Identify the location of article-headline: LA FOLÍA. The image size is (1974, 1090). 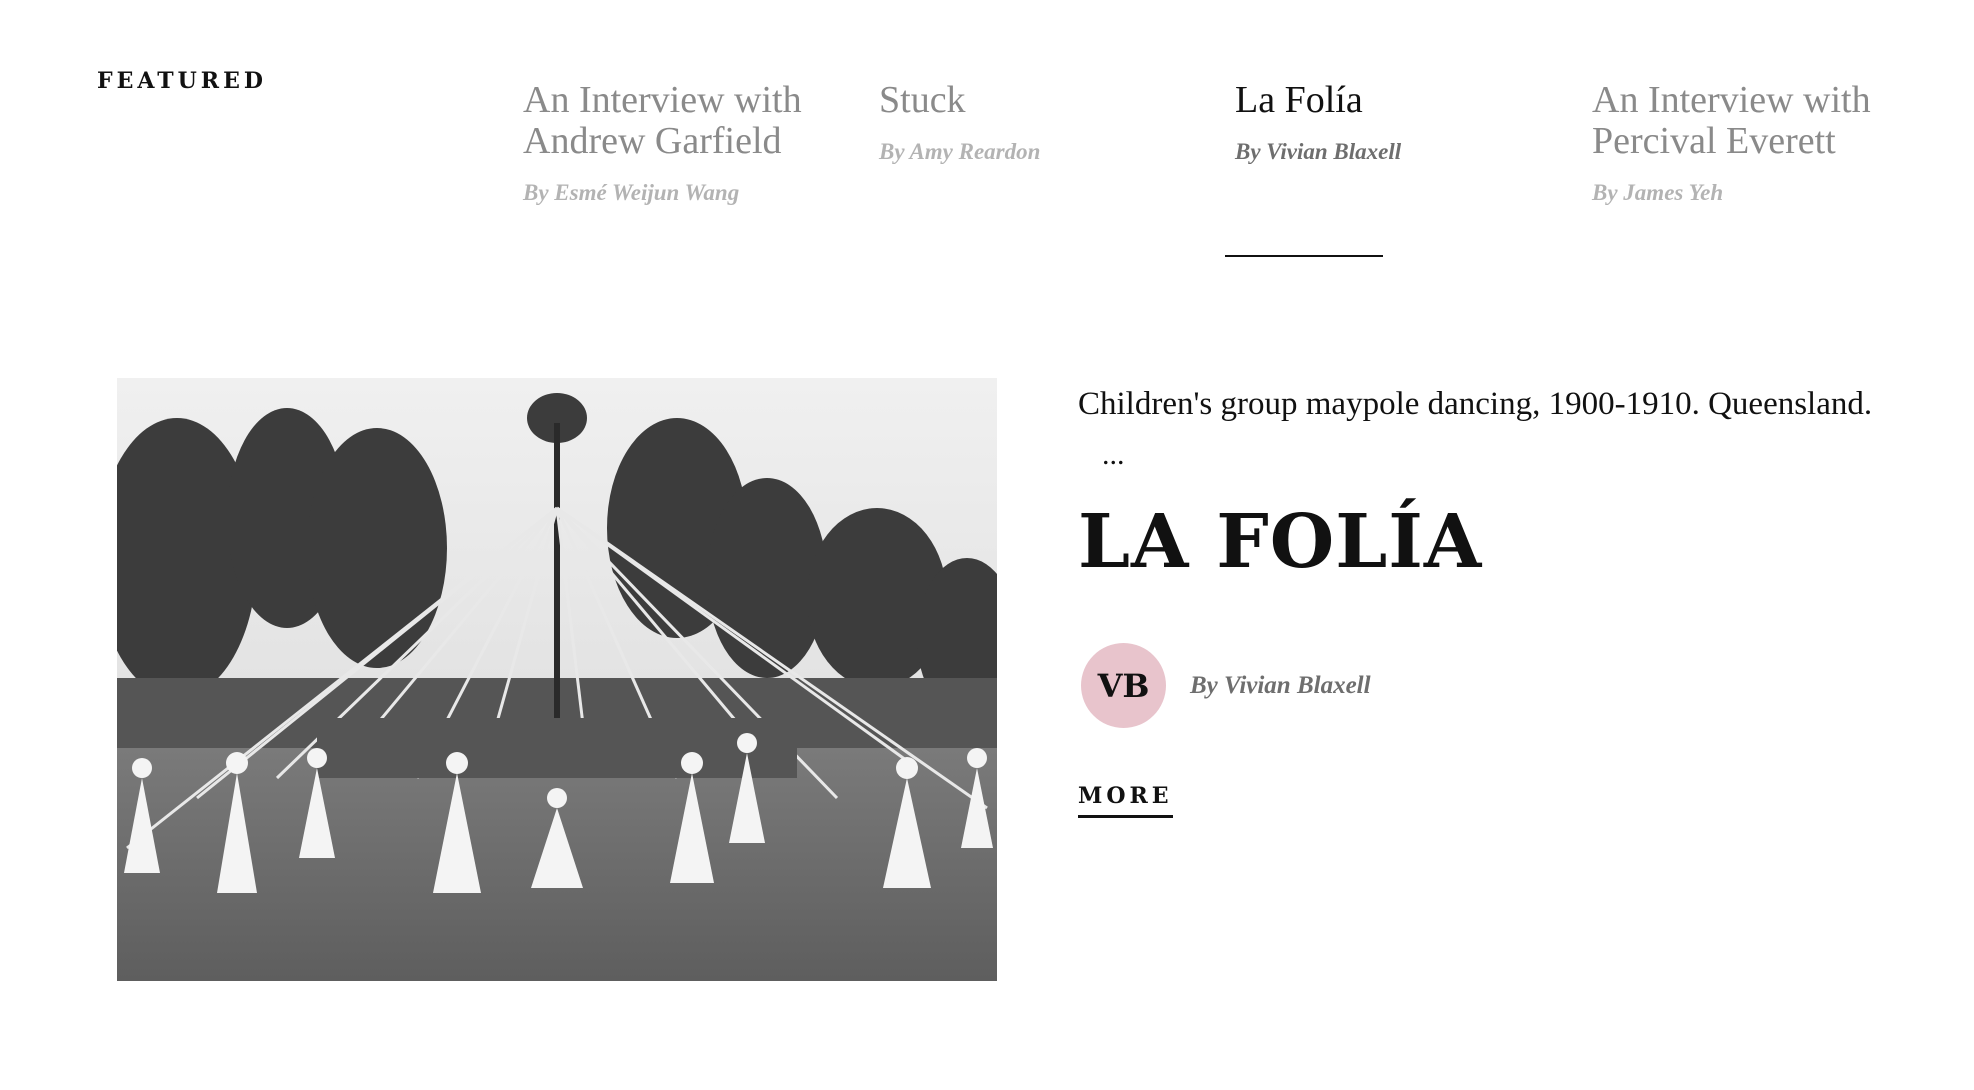
(1280, 542).